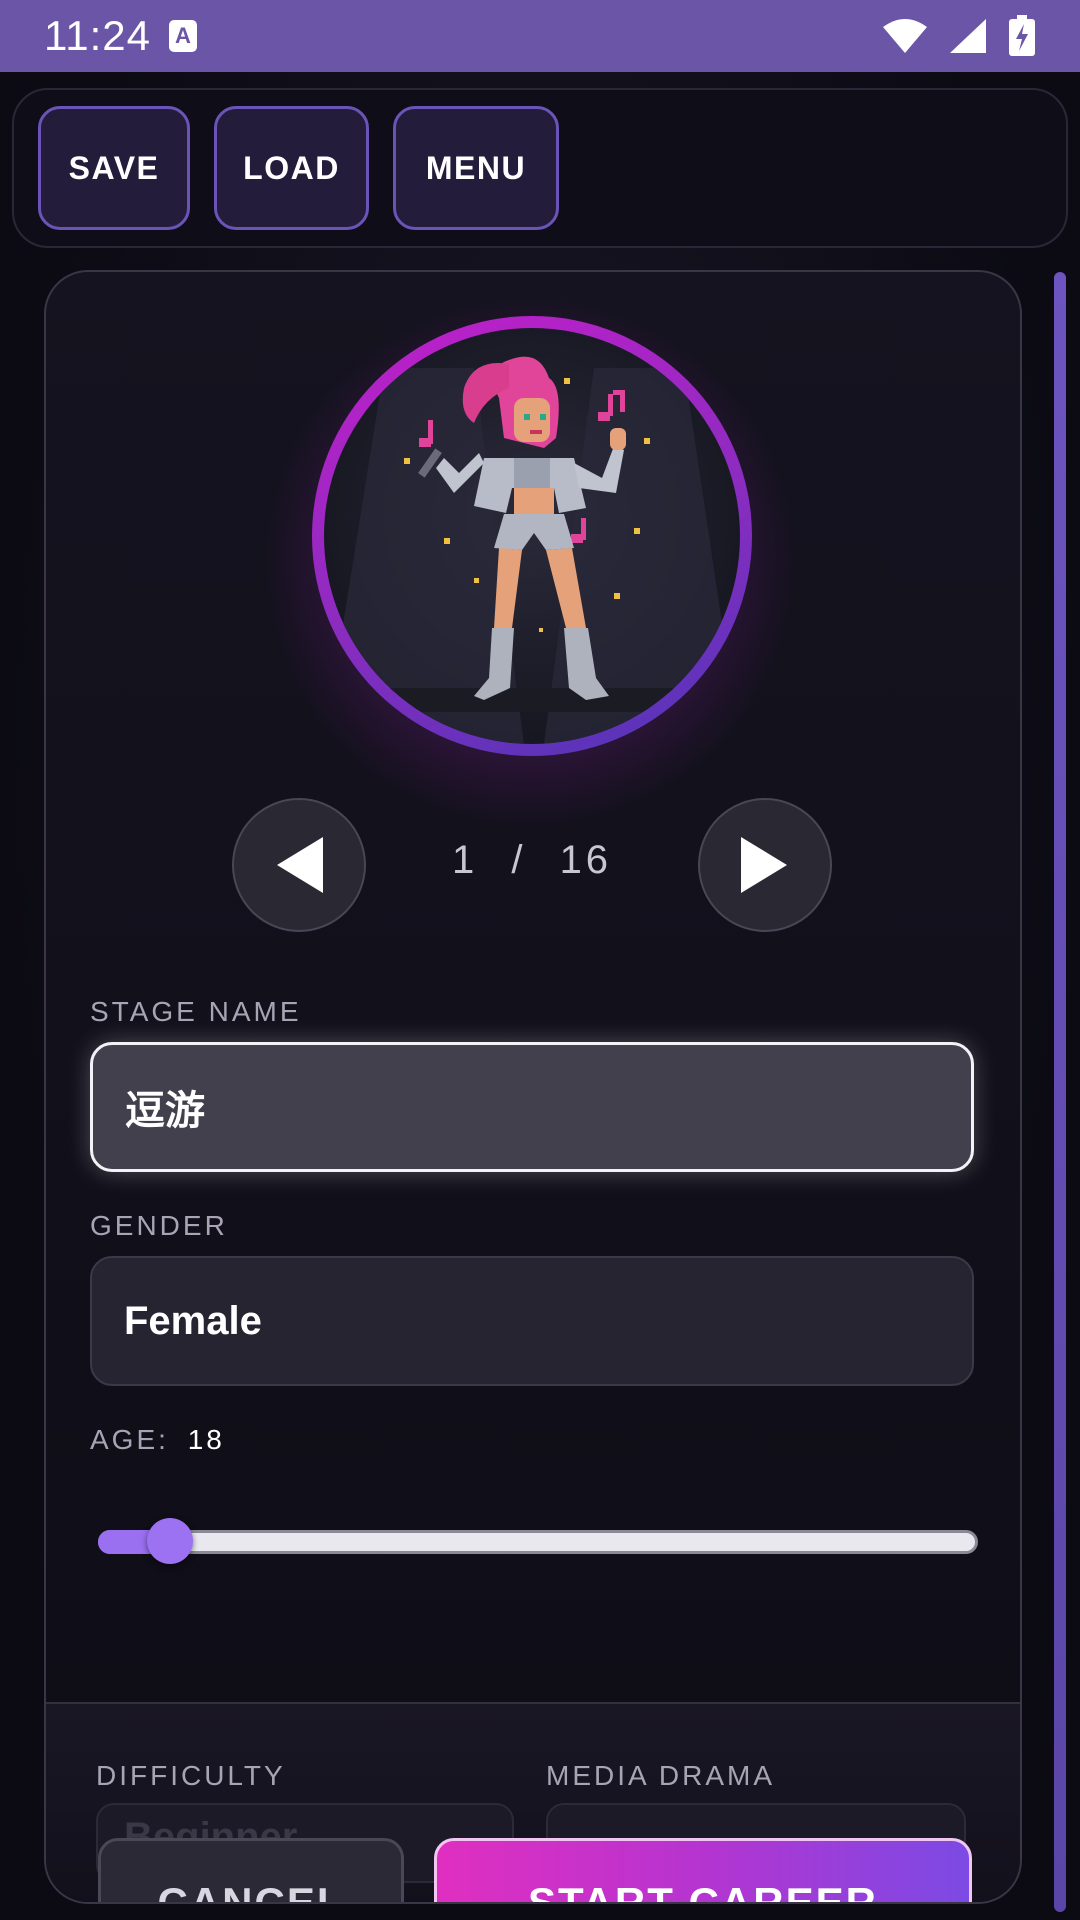 The image size is (1080, 1920). I want to click on character-current-index: 1, so click(465, 860).